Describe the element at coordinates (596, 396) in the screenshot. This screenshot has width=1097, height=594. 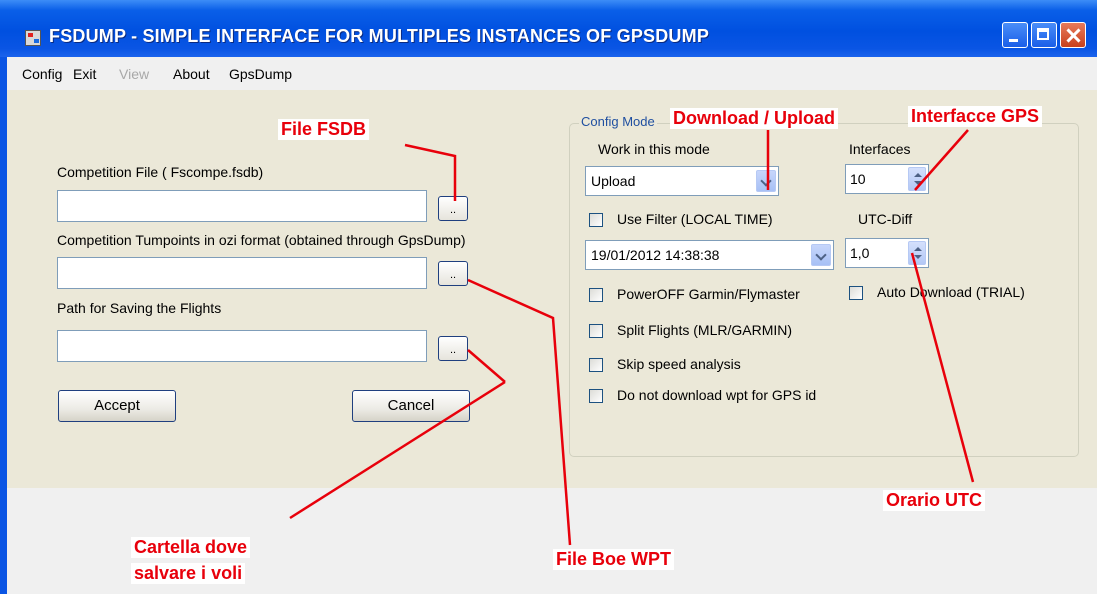
I see `no-wpt-checkbox` at that location.